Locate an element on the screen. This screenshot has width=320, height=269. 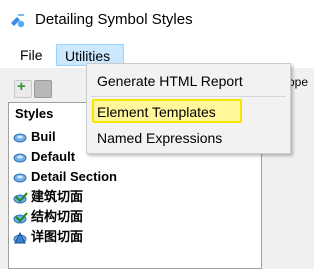
style-label: Buil is located at coordinates (43, 136).